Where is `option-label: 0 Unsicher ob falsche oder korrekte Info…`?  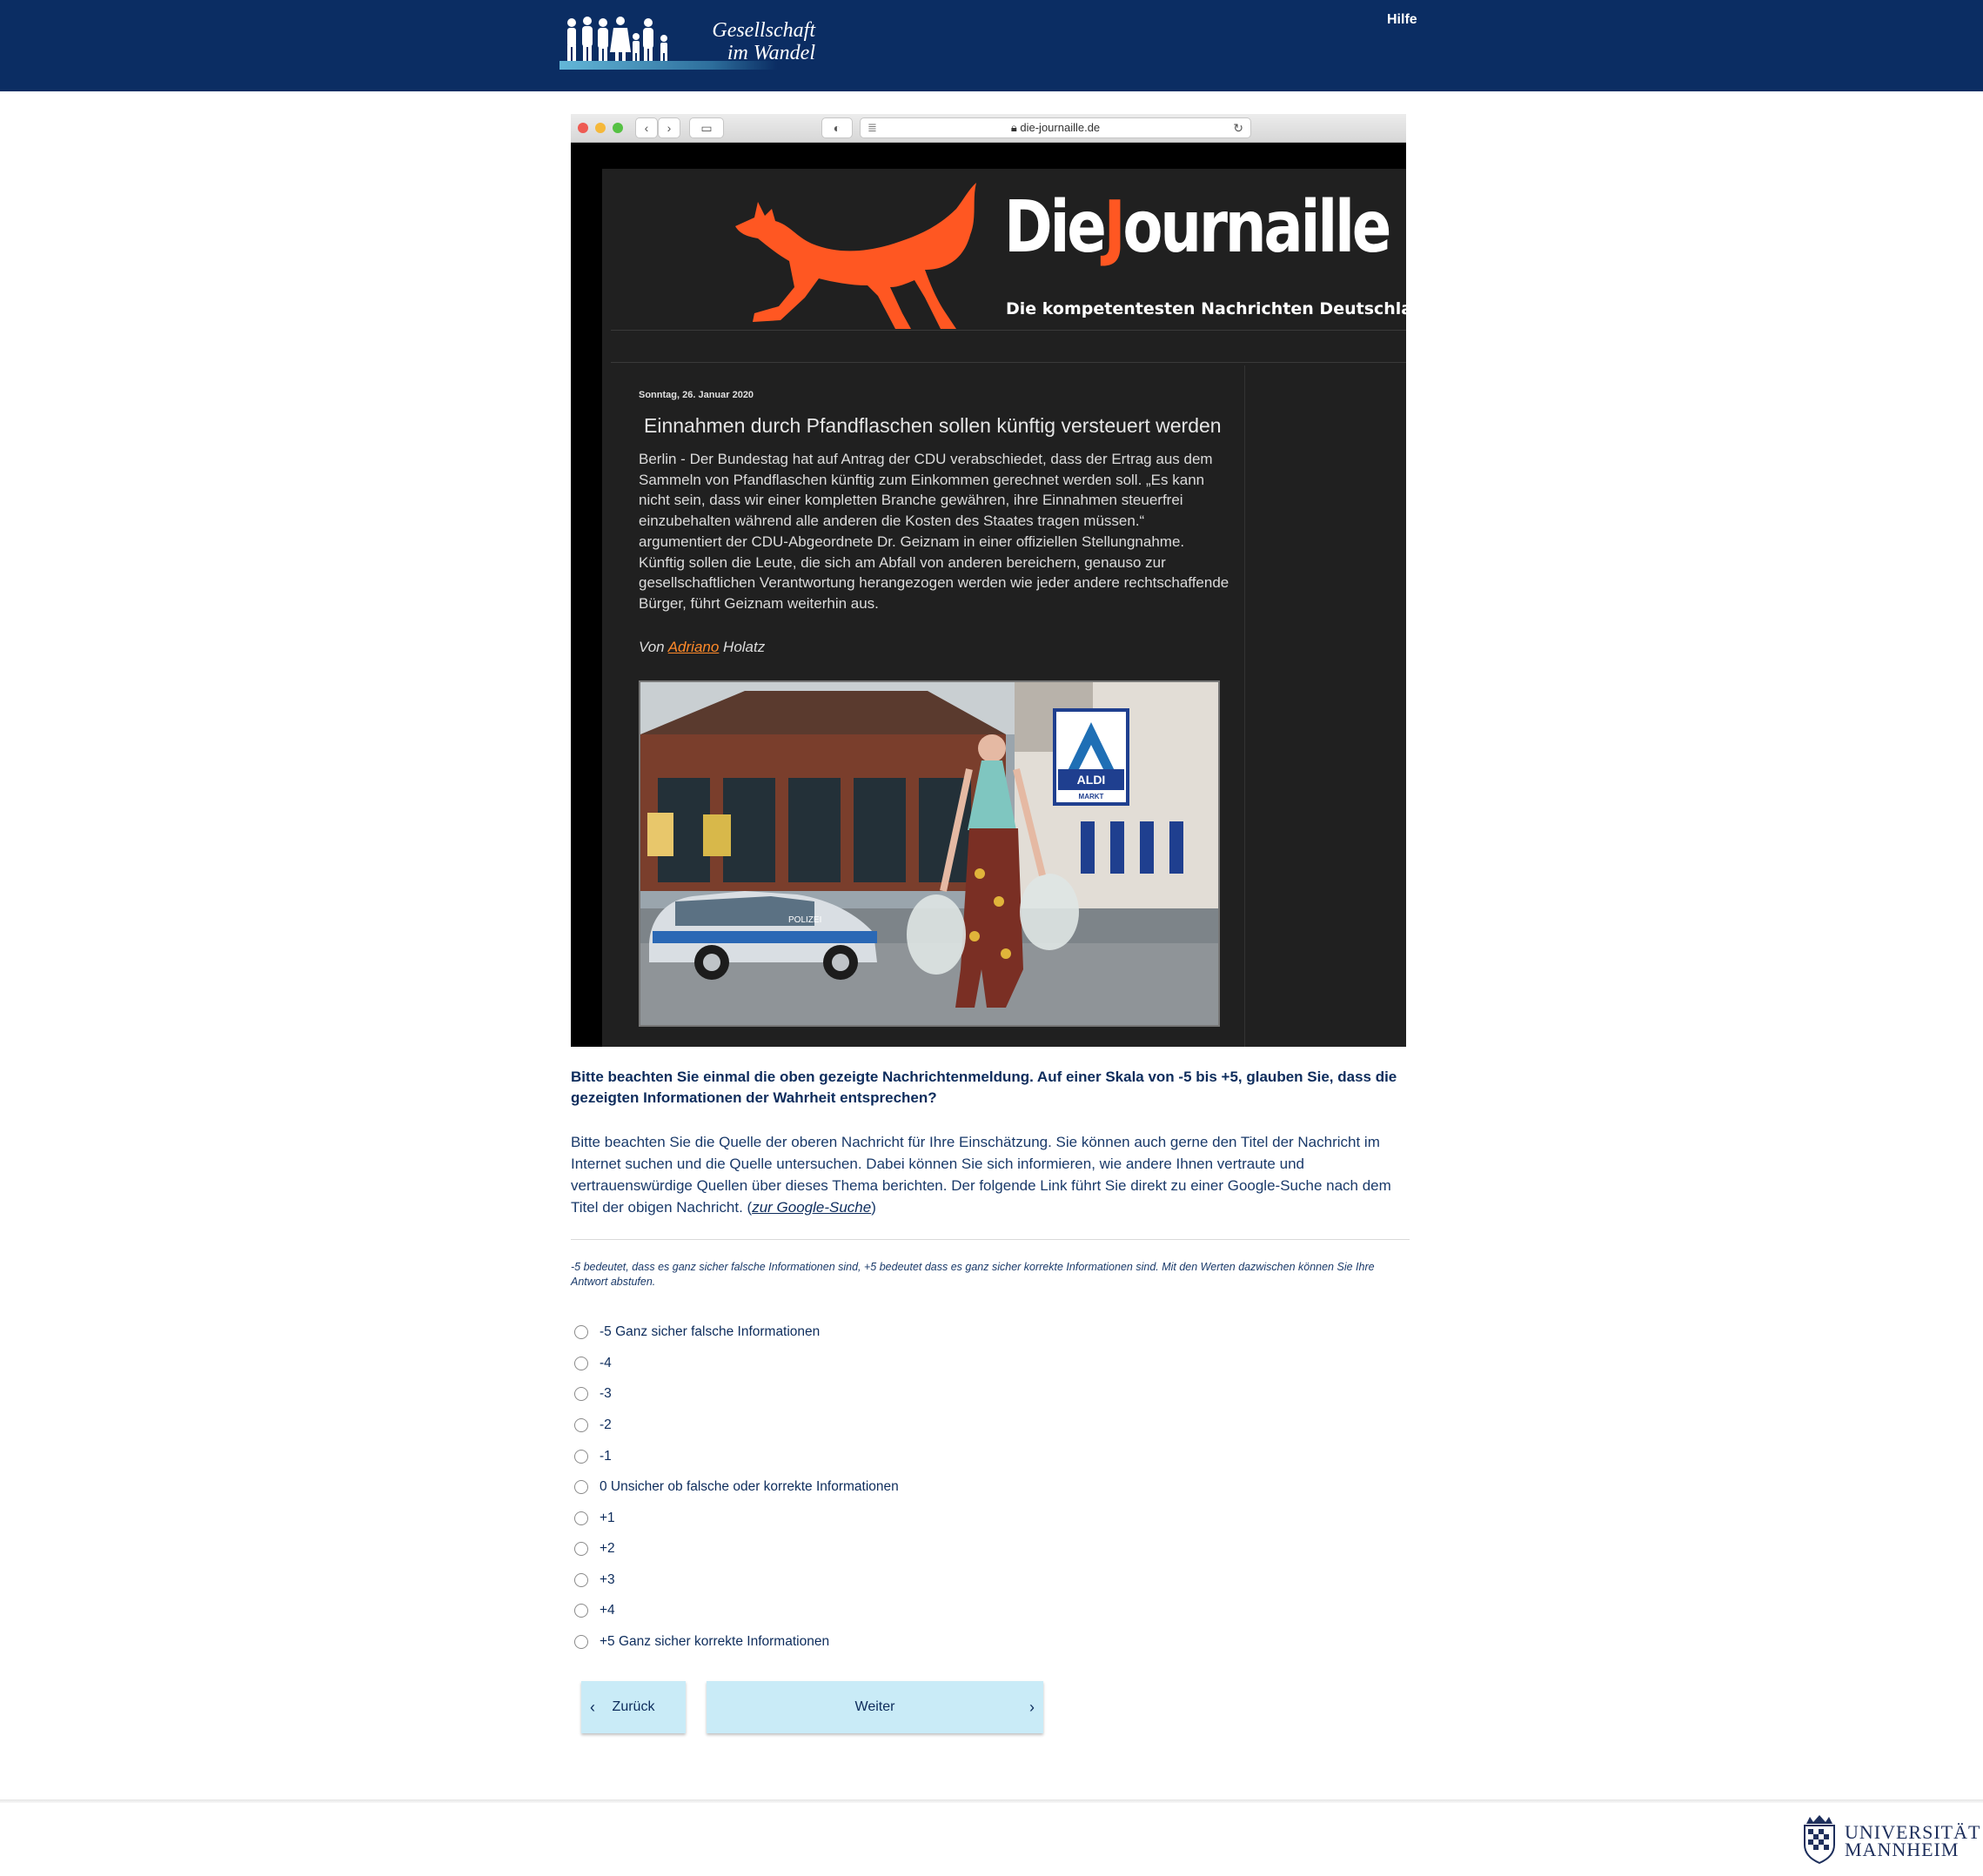 option-label: 0 Unsicher ob falsche oder korrekte Info… is located at coordinates (749, 1486).